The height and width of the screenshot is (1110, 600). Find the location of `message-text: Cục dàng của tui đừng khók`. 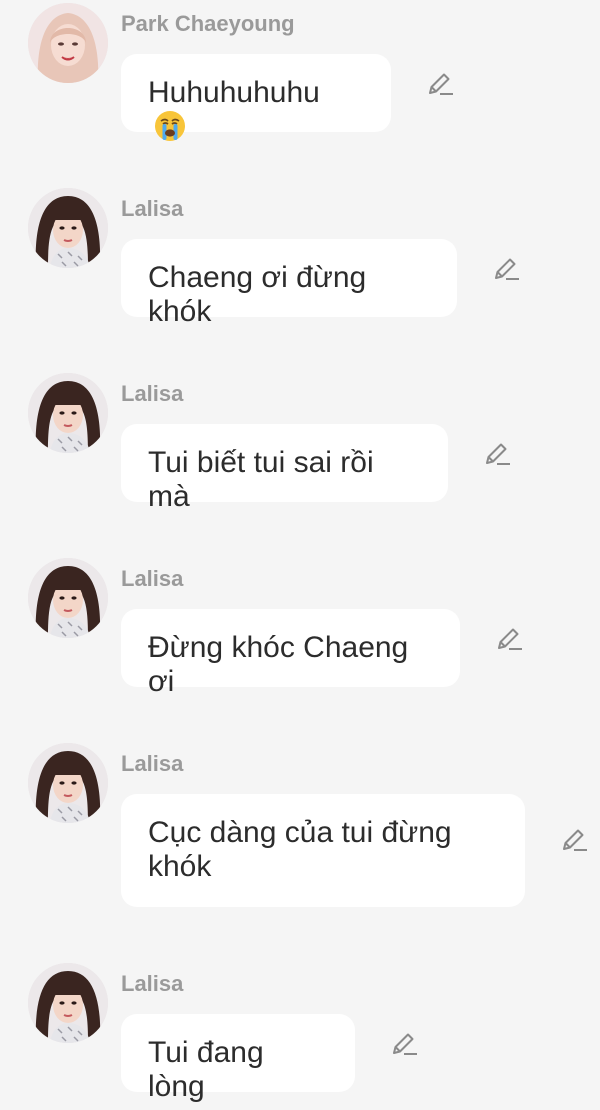

message-text: Cục dàng của tui đừng khók is located at coordinates (300, 849).